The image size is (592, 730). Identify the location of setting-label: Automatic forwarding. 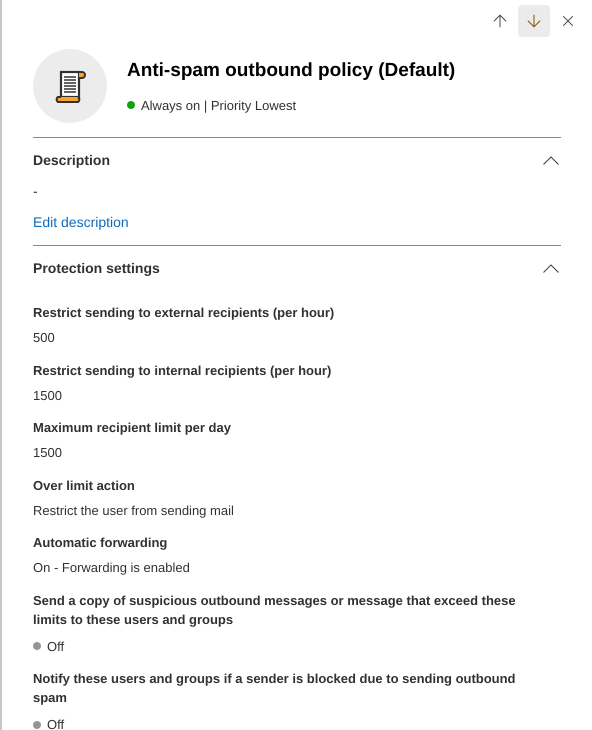
(100, 543).